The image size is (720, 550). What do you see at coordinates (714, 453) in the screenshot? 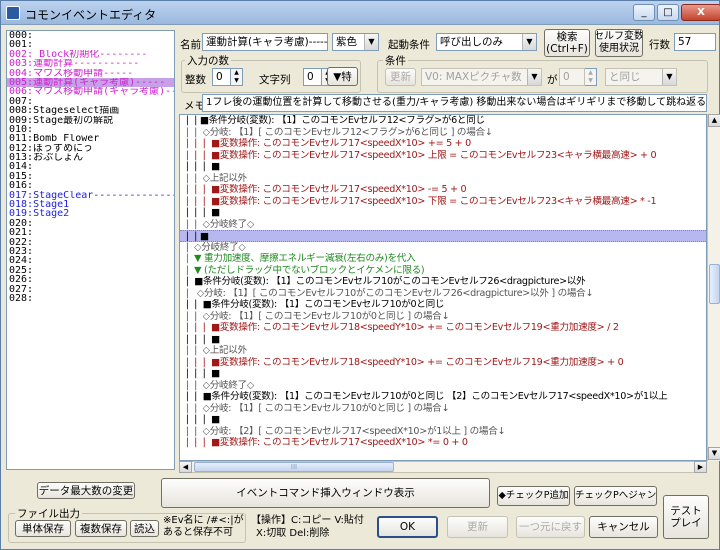
I see `scroll-down-icon: ▼` at bounding box center [714, 453].